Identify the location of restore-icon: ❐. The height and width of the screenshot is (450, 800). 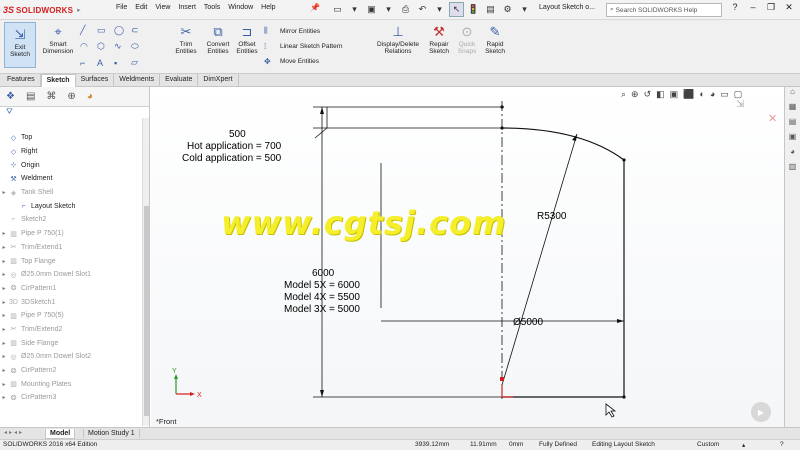
(771, 7).